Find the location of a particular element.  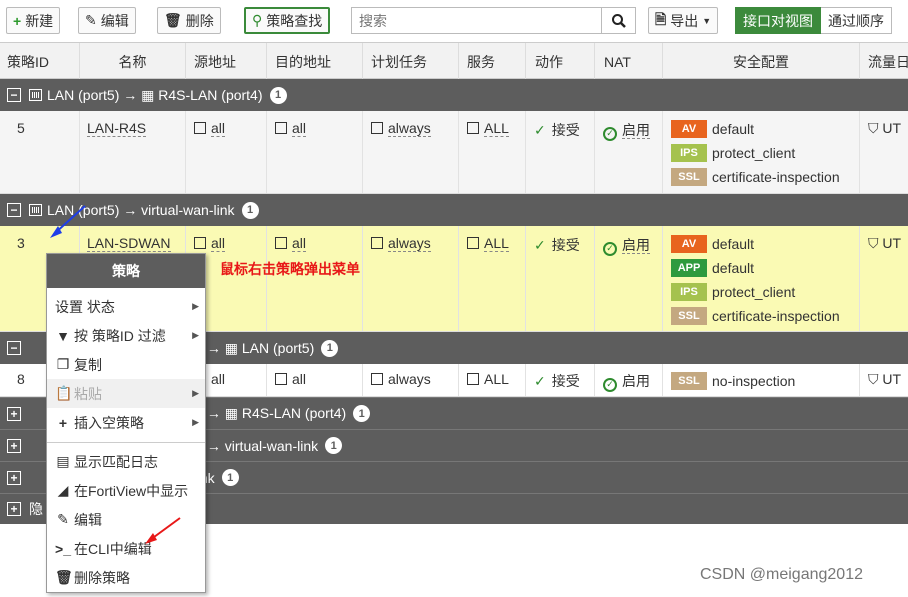

annotation-text: 鼠标右击策略弹出菜单 is located at coordinates (290, 269).